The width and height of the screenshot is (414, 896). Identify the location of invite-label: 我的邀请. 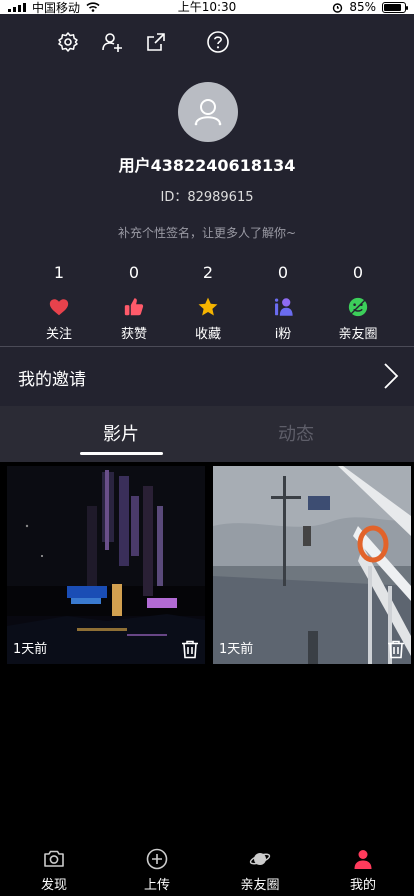
(52, 380).